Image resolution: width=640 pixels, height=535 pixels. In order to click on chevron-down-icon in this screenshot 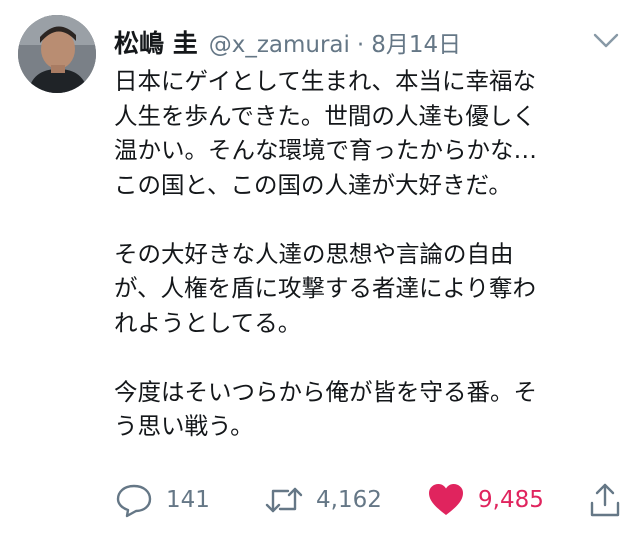, I will do `click(606, 41)`.